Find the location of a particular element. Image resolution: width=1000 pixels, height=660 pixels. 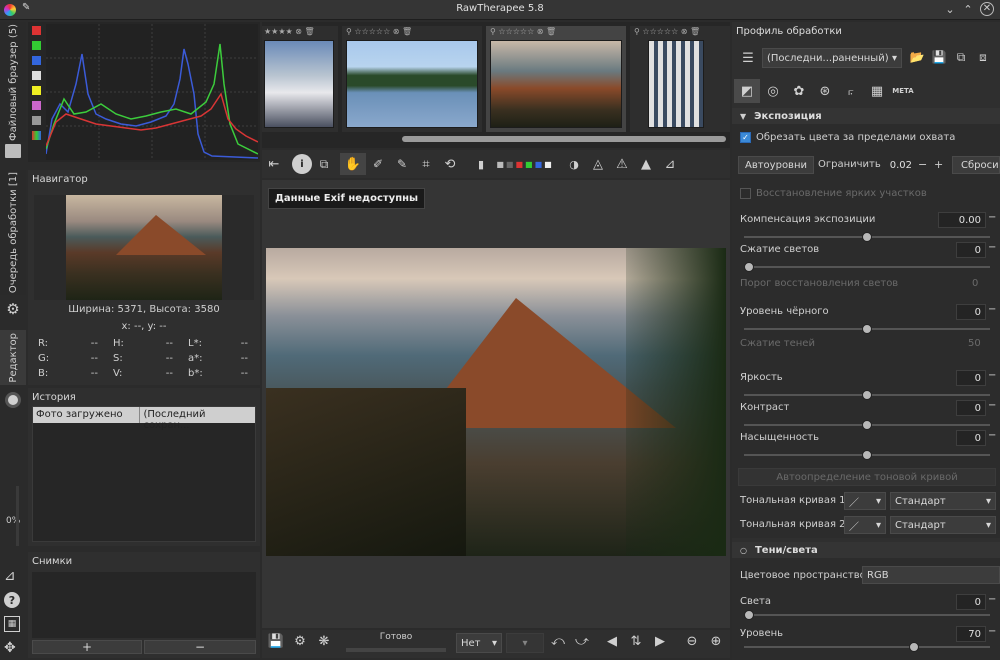

tab-meta-icon: META is located at coordinates (903, 91).